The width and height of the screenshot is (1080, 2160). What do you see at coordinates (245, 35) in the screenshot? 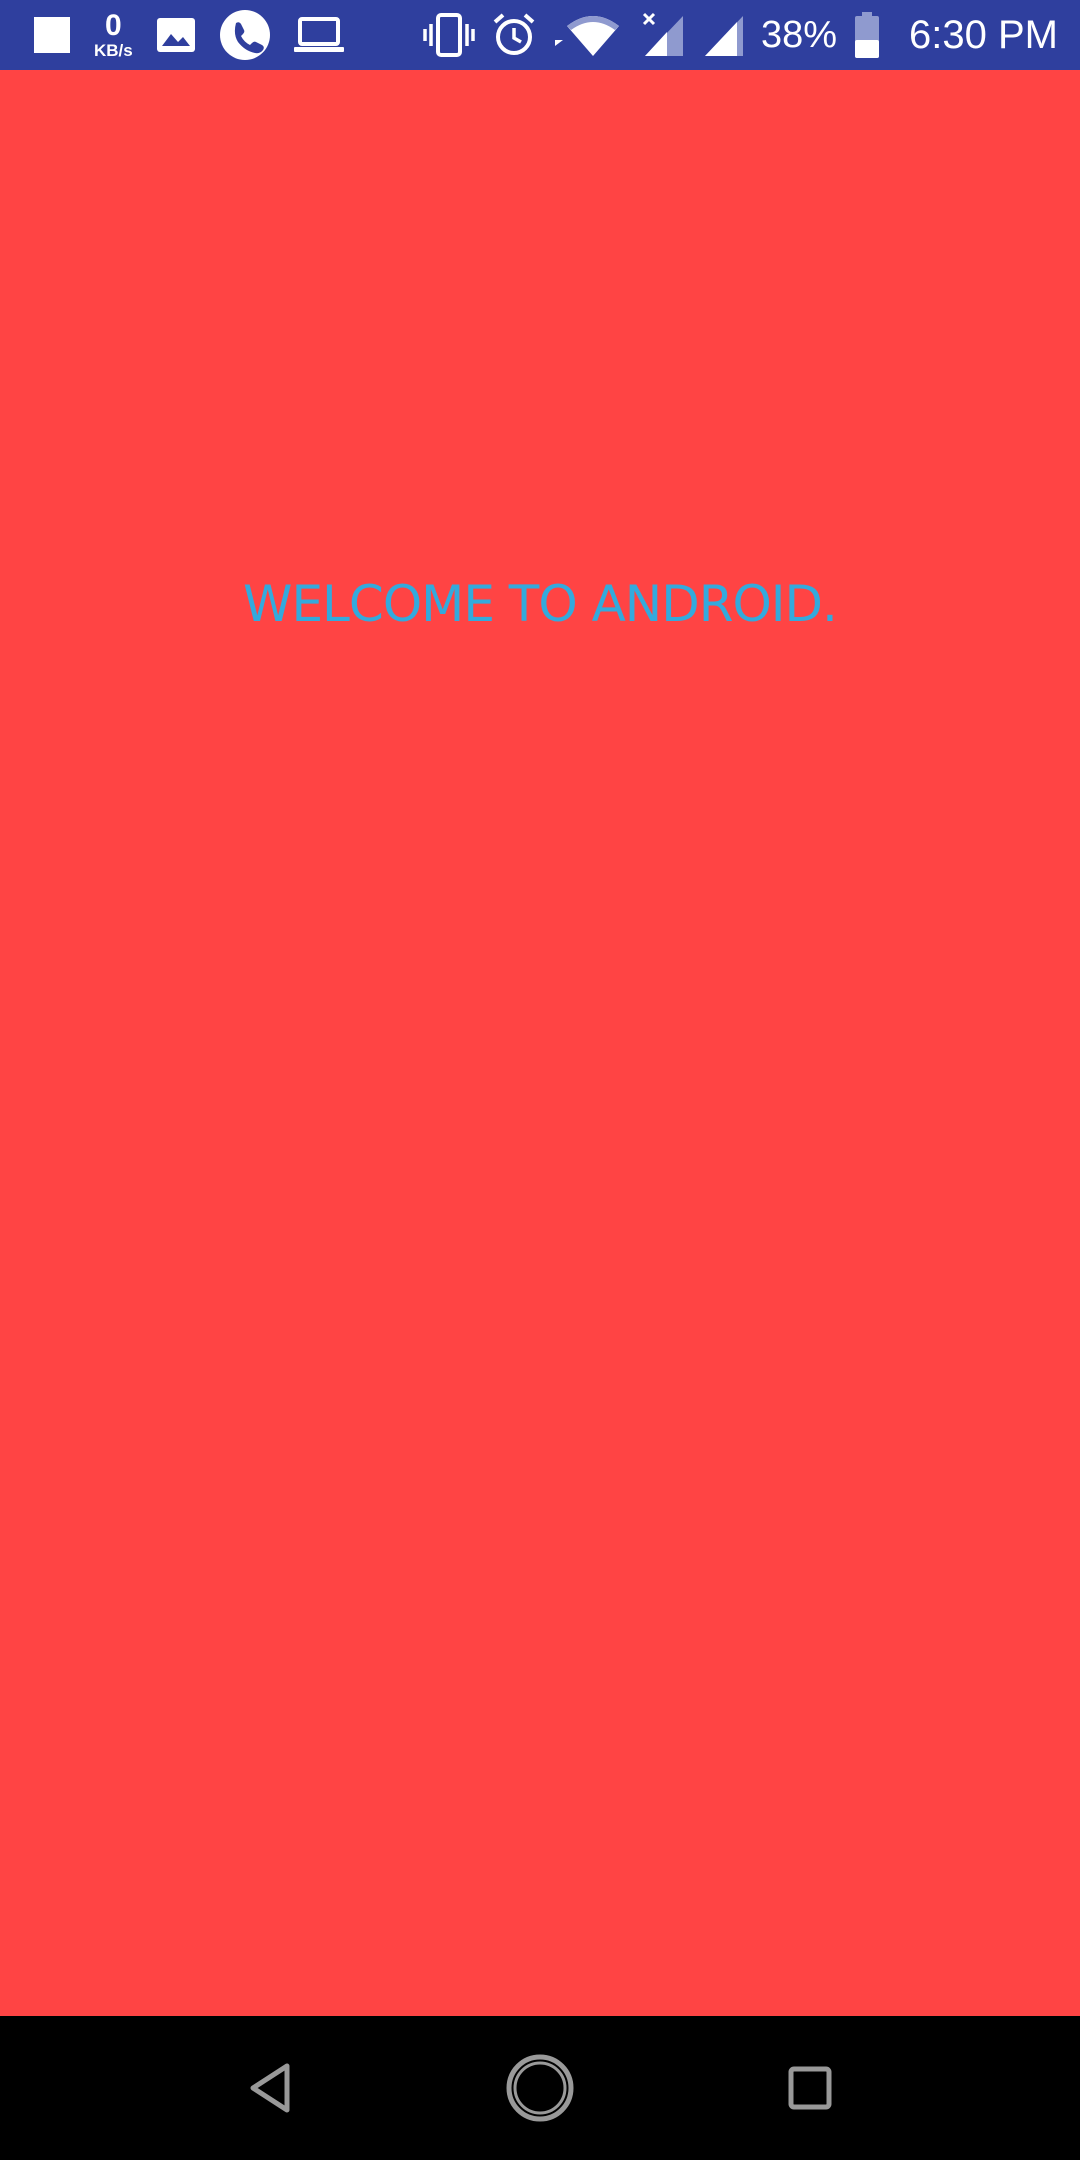
I see `phone-call-icon` at bounding box center [245, 35].